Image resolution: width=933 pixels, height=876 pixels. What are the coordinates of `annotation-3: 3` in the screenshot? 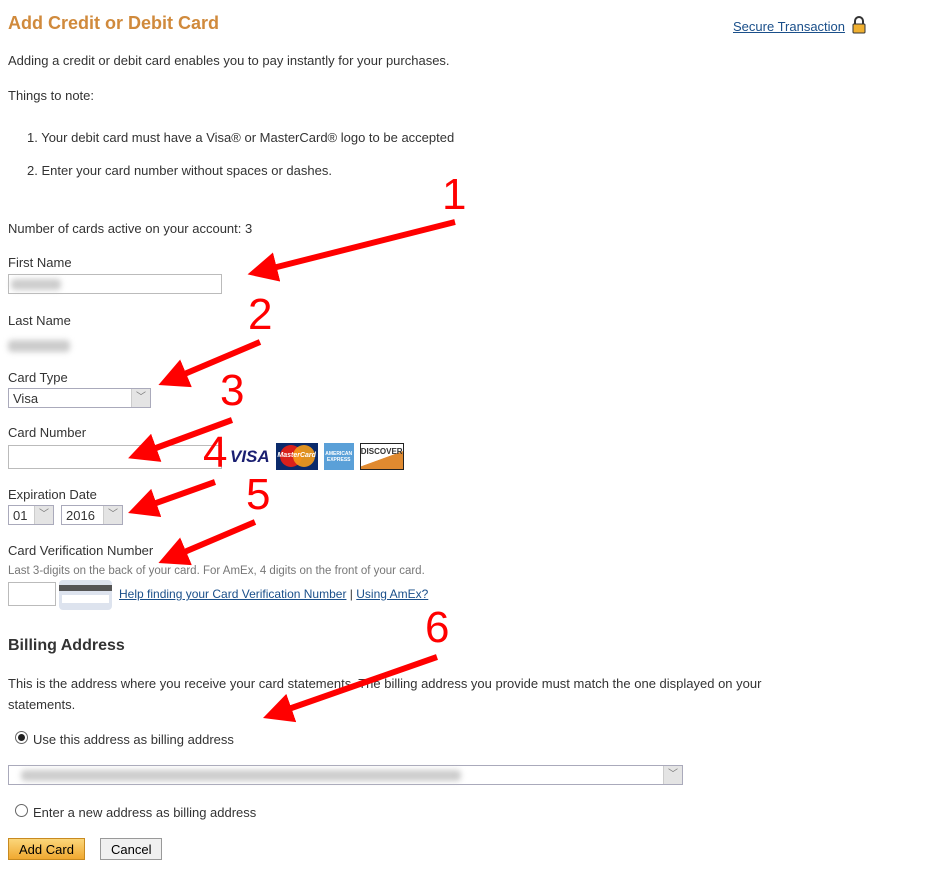 It's located at (232, 390).